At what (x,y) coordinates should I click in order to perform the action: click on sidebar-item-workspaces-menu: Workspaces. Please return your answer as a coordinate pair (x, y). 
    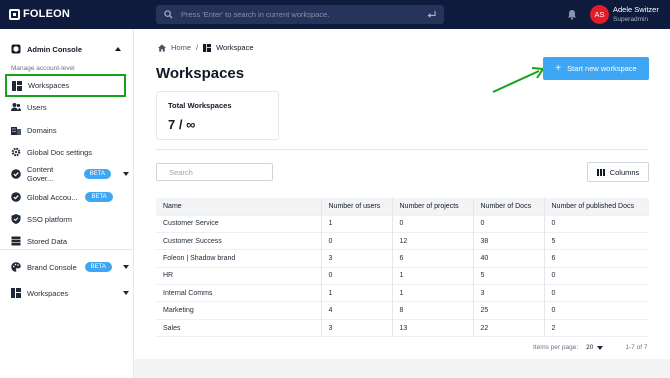
    Looking at the image, I should click on (70, 293).